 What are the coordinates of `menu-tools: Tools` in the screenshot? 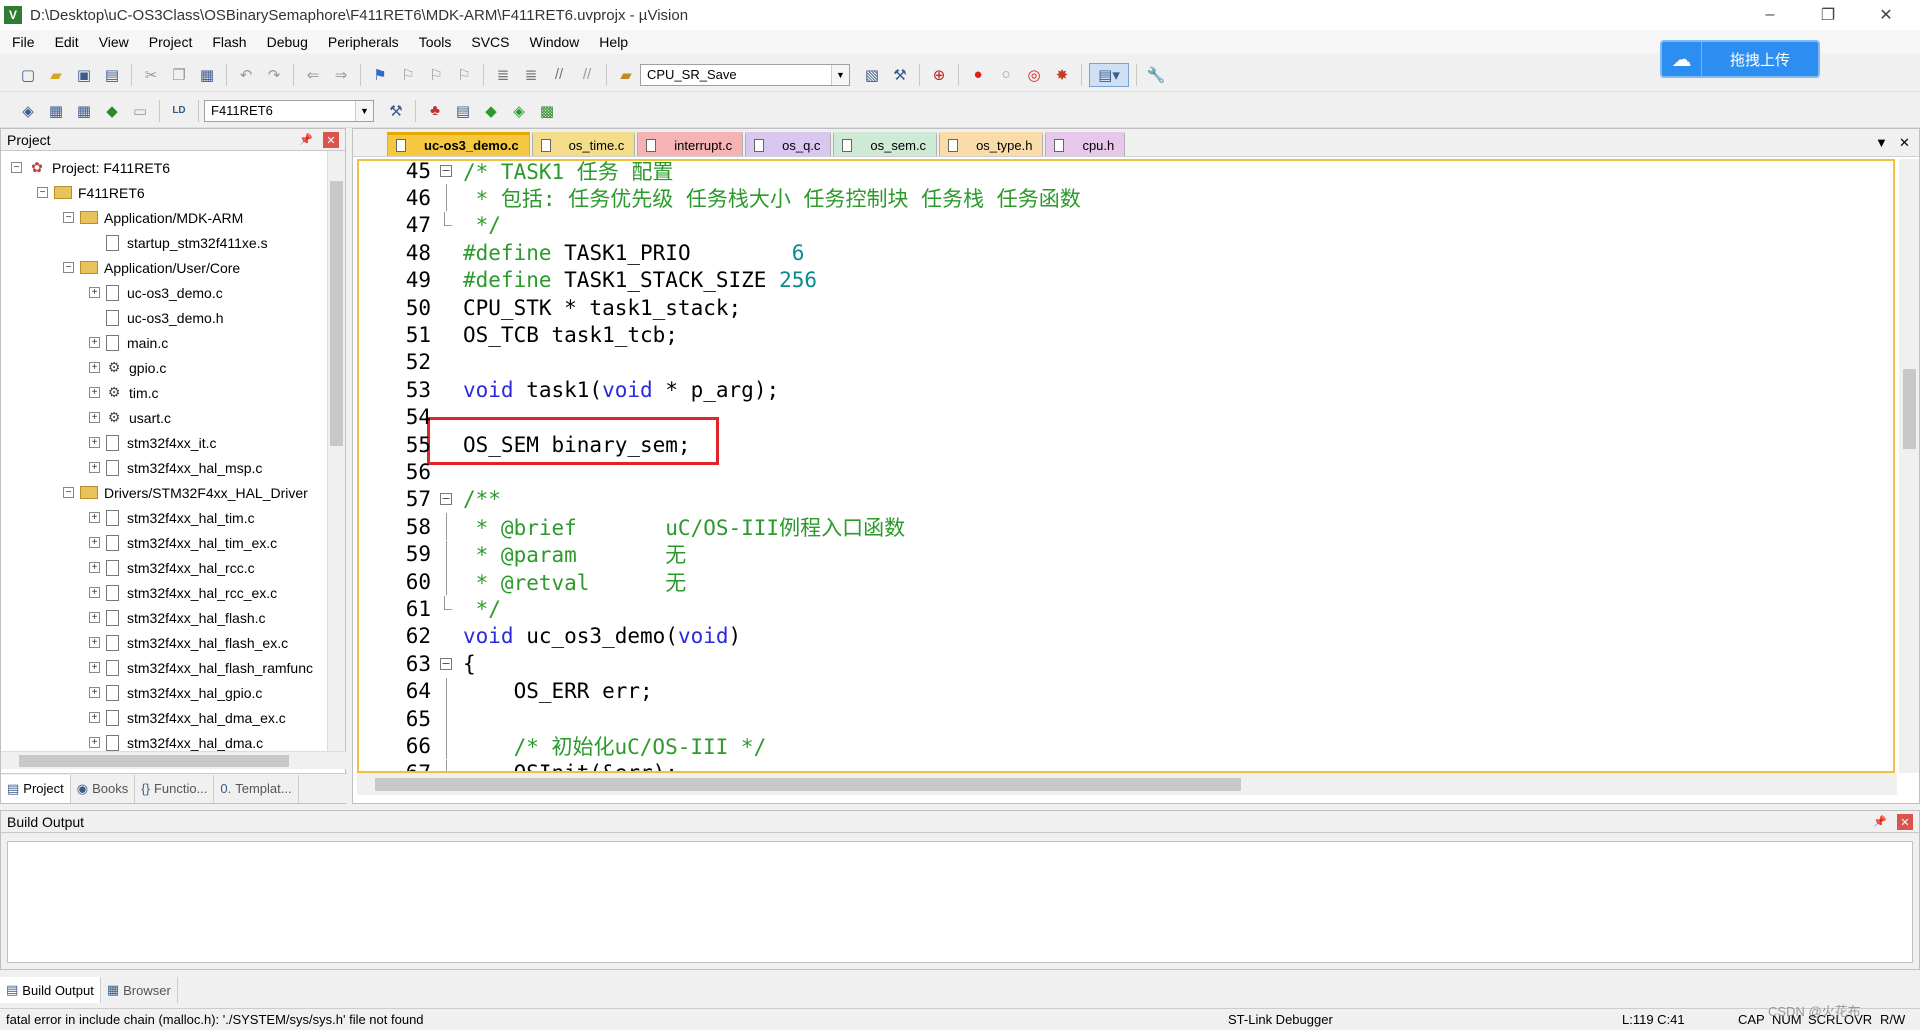 It's located at (435, 42).